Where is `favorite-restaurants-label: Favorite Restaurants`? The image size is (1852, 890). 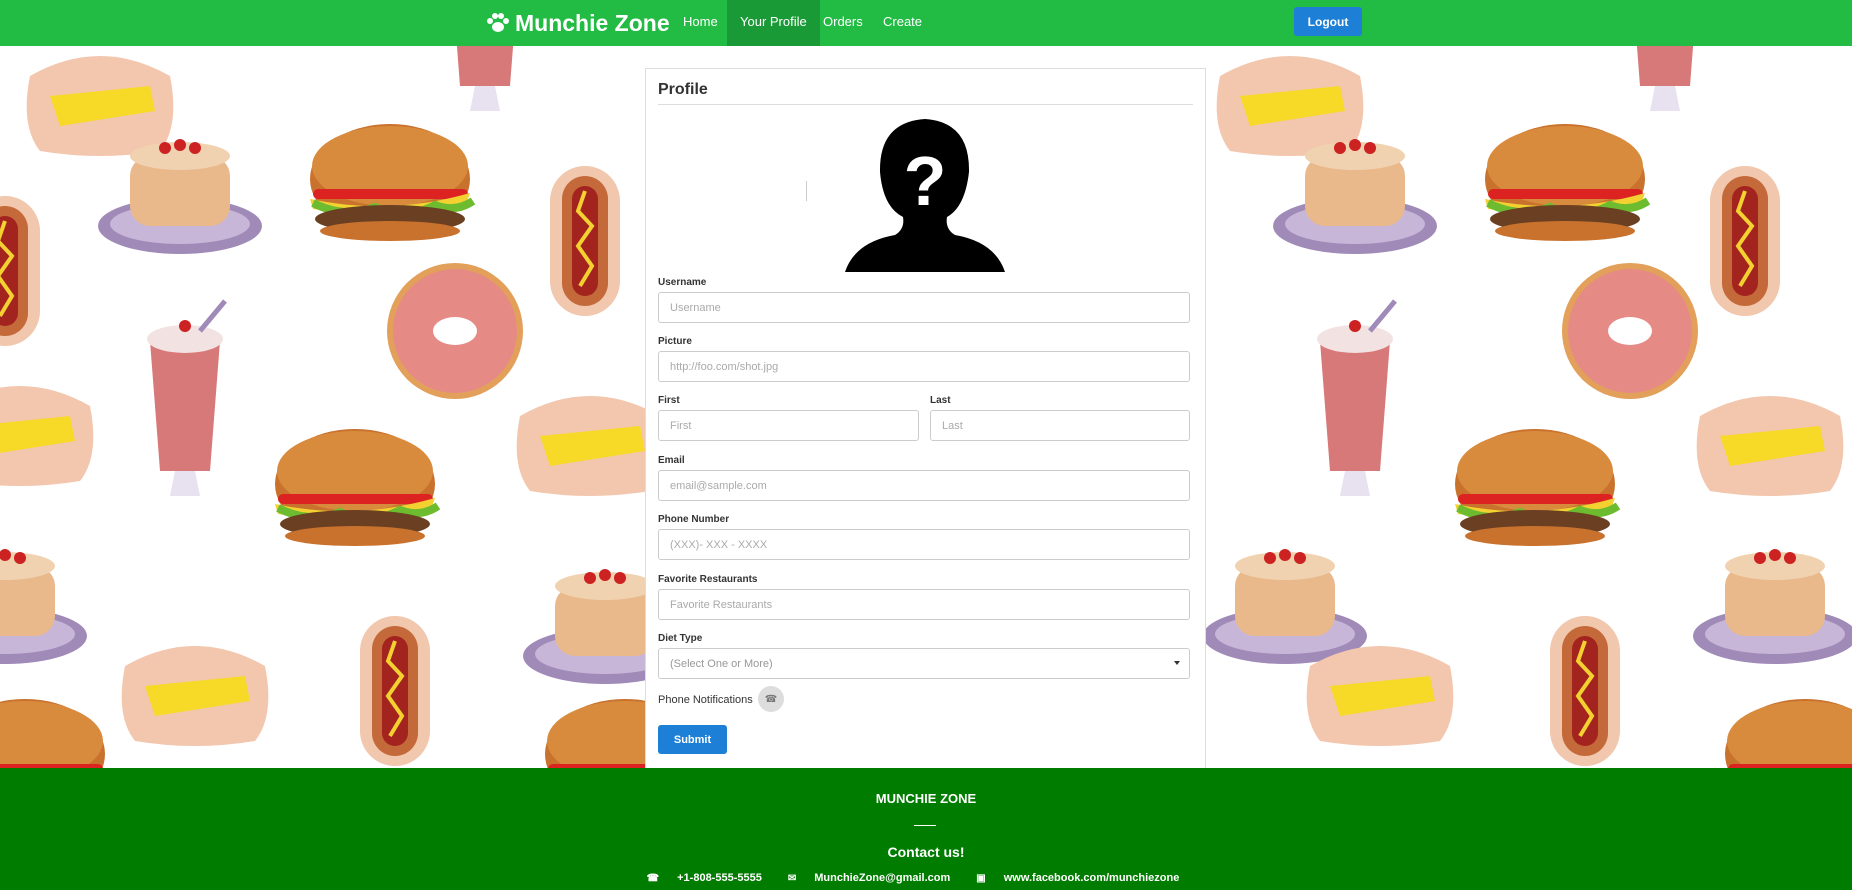 favorite-restaurants-label: Favorite Restaurants is located at coordinates (708, 579).